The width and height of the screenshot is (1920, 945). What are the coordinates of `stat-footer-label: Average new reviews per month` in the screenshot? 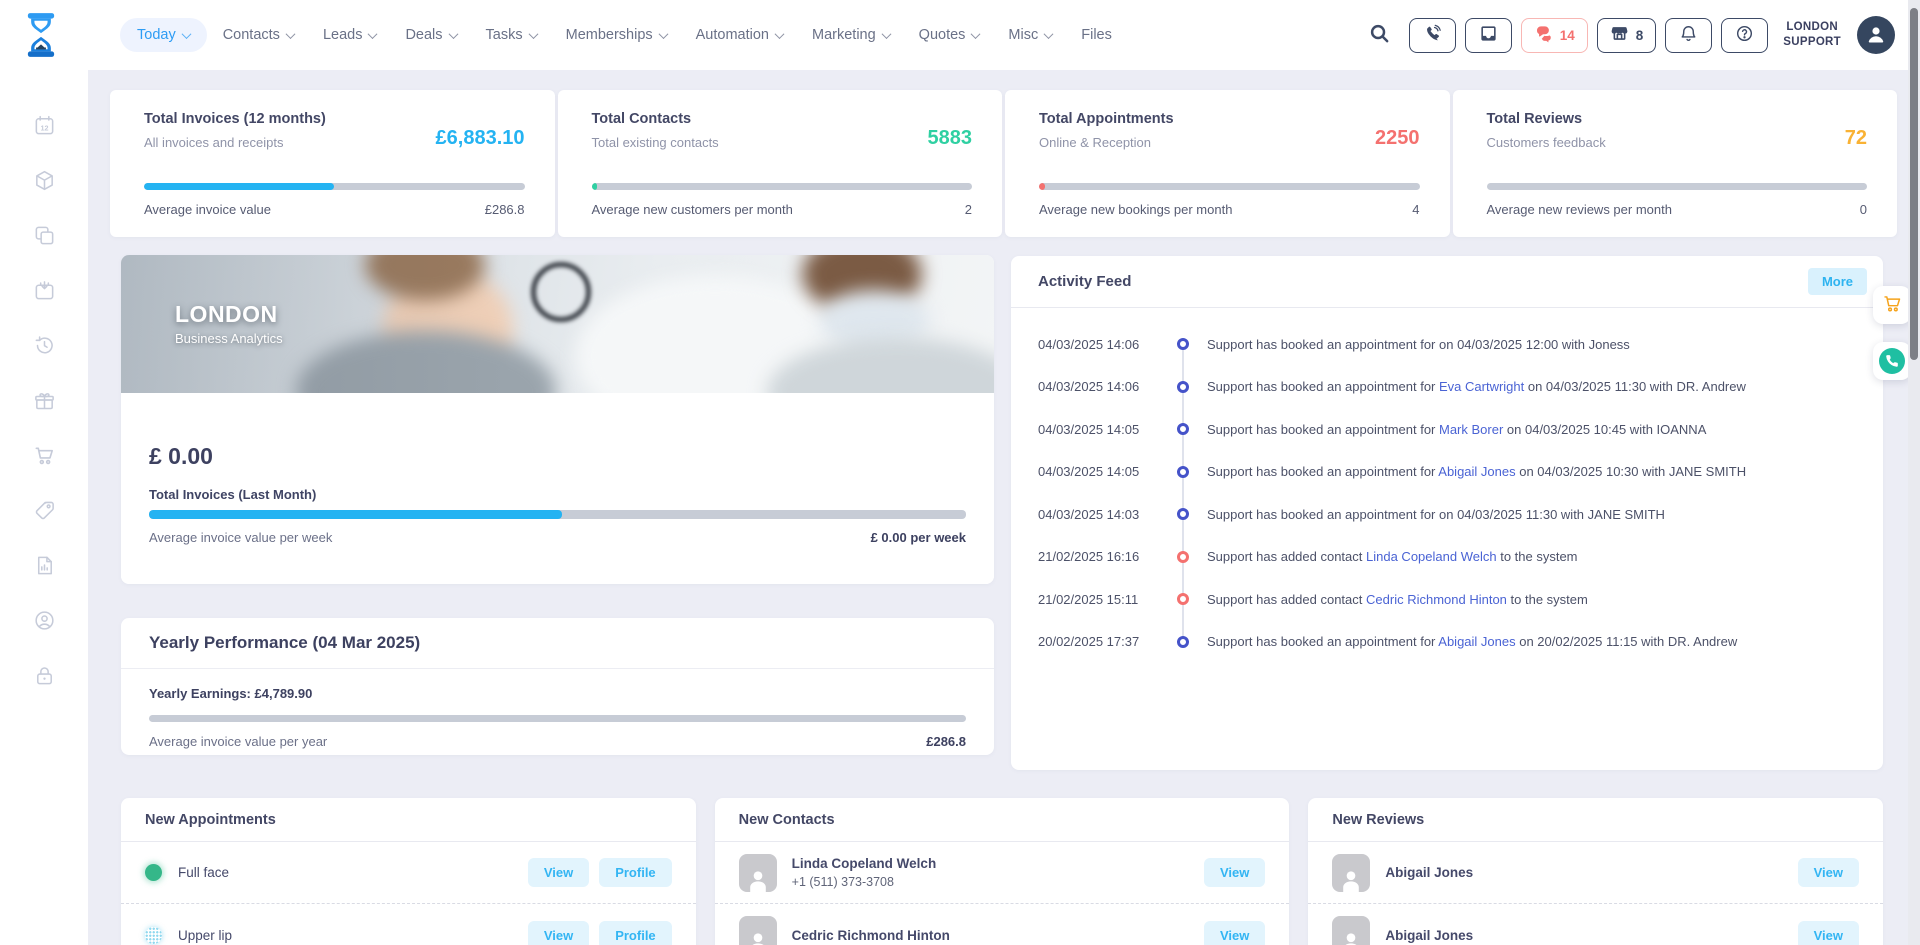 It's located at (1579, 209).